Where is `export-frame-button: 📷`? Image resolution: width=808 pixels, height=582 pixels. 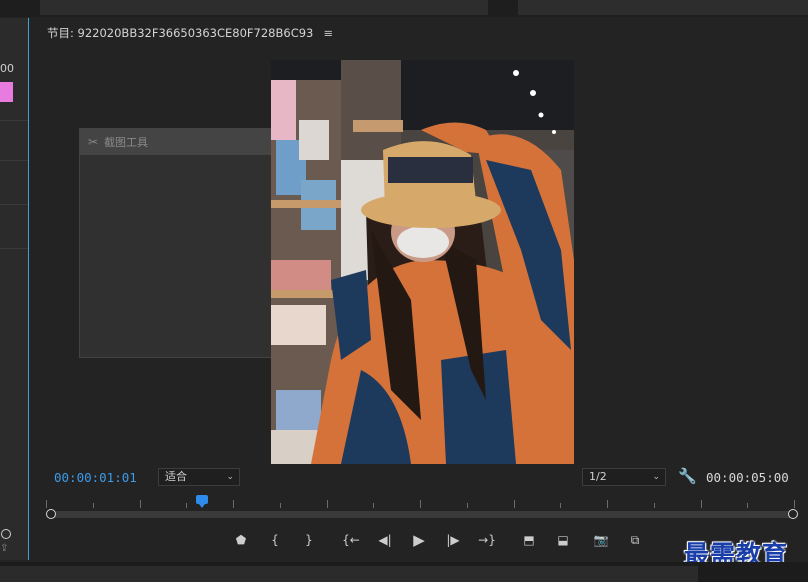 export-frame-button: 📷 is located at coordinates (601, 540).